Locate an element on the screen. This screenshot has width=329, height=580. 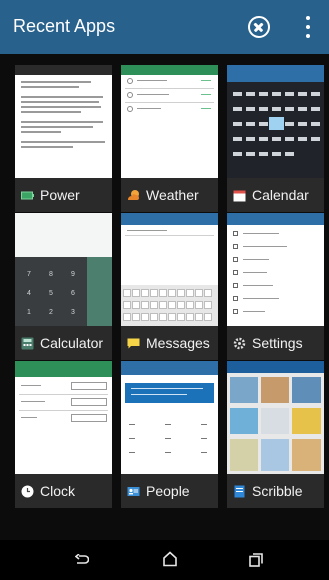
app-card-power: Power is located at coordinates (63, 138).